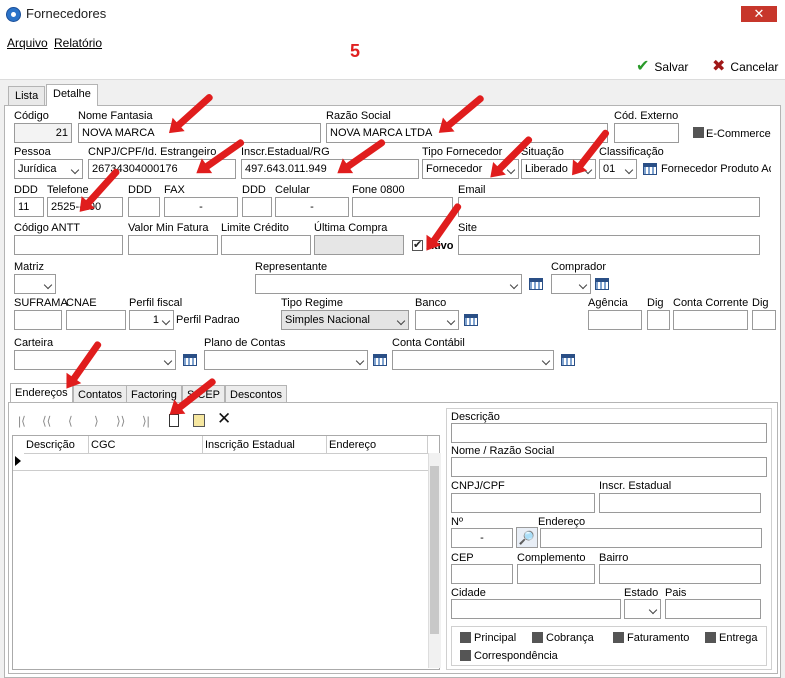 Image resolution: width=785 pixels, height=678 pixels. I want to click on conta-contabil-select, so click(473, 360).